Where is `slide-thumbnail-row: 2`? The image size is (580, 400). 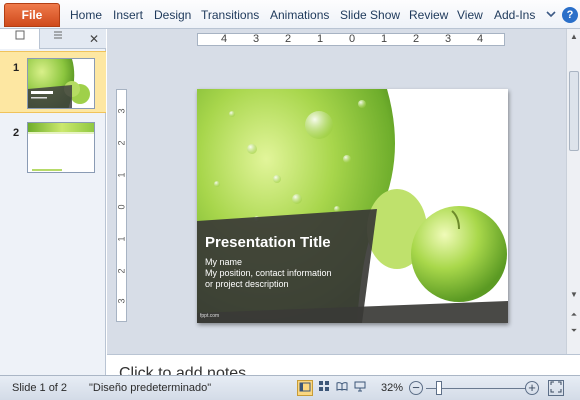
slide-thumbnail-row: 2 is located at coordinates (53, 147).